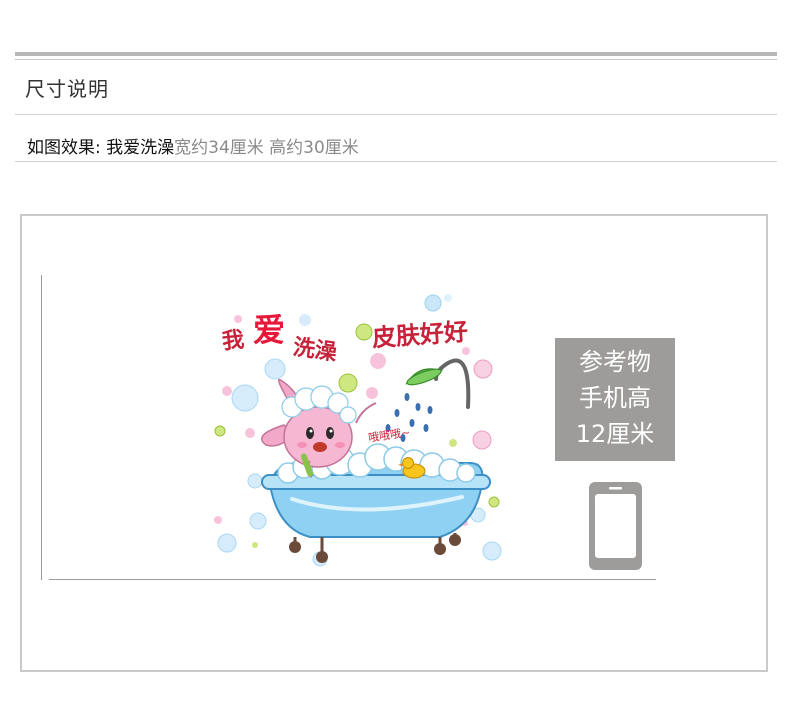 This screenshot has width=790, height=703. What do you see at coordinates (352, 579) in the screenshot?
I see `width-measure-line` at bounding box center [352, 579].